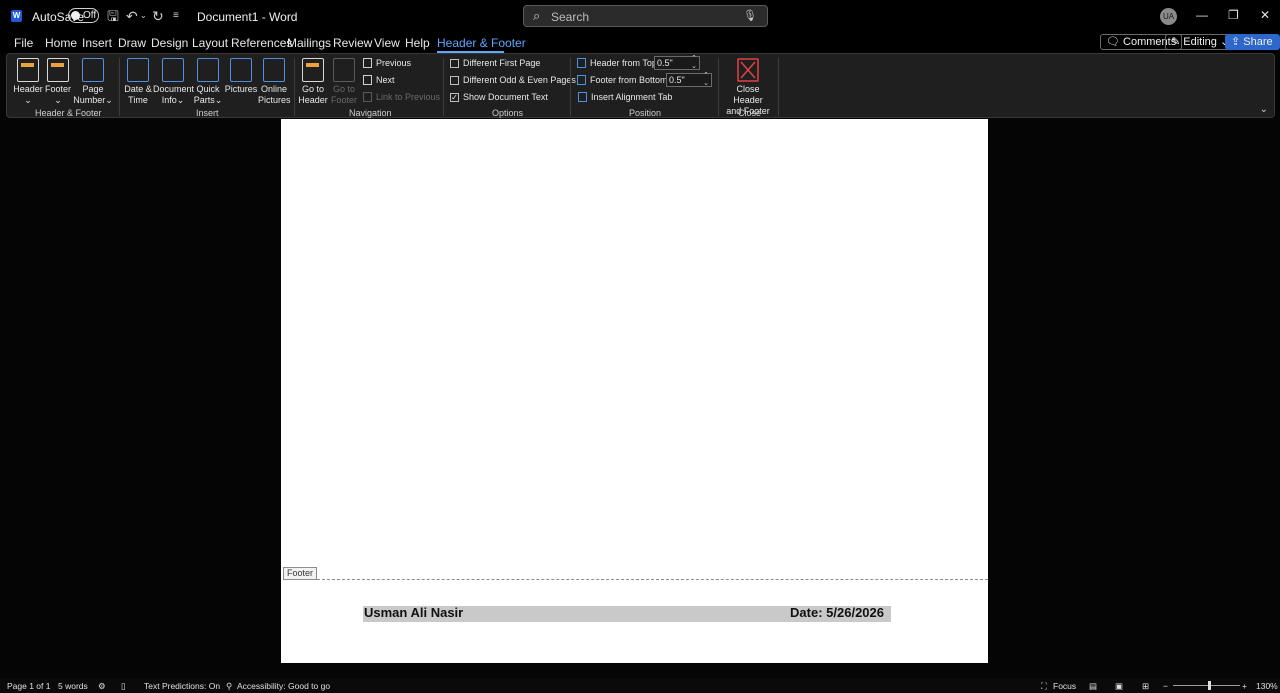 This screenshot has width=1280, height=693. I want to click on close-header-footer-label-1: Close Header, so click(748, 94).